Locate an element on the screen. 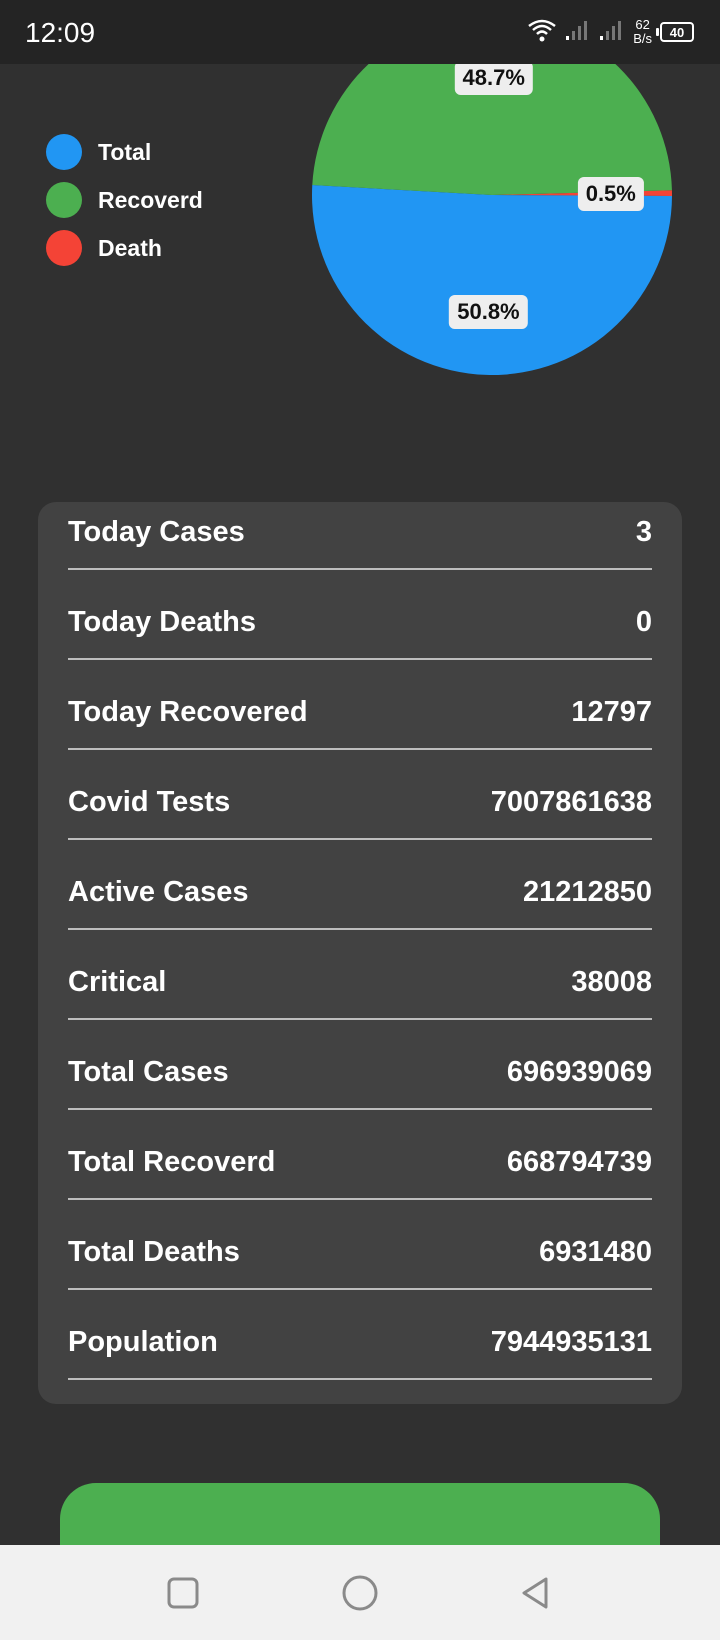  status-bar: 12:09 62 B/s 40 is located at coordinates (360, 32).